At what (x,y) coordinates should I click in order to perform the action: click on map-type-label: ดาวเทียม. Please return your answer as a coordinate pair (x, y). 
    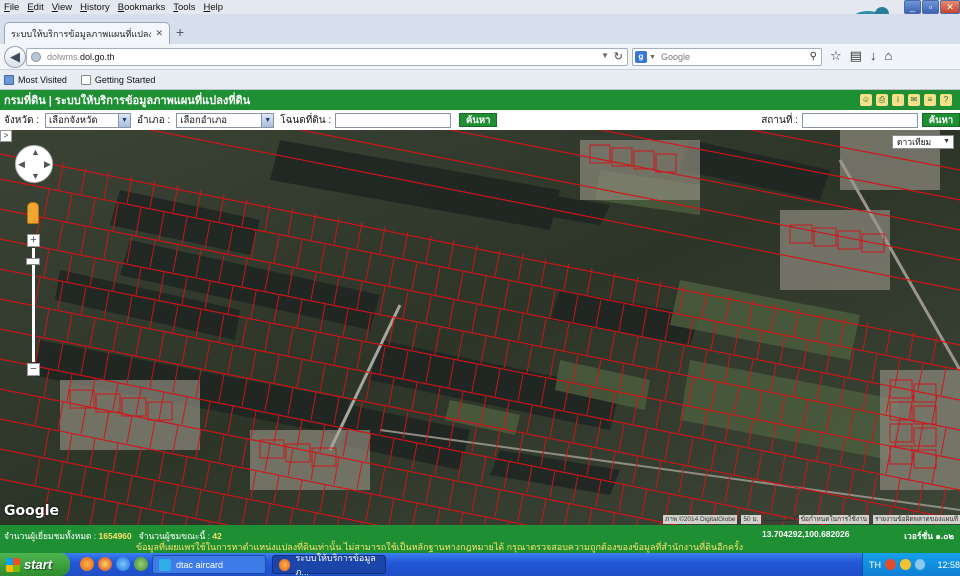
    Looking at the image, I should click on (914, 142).